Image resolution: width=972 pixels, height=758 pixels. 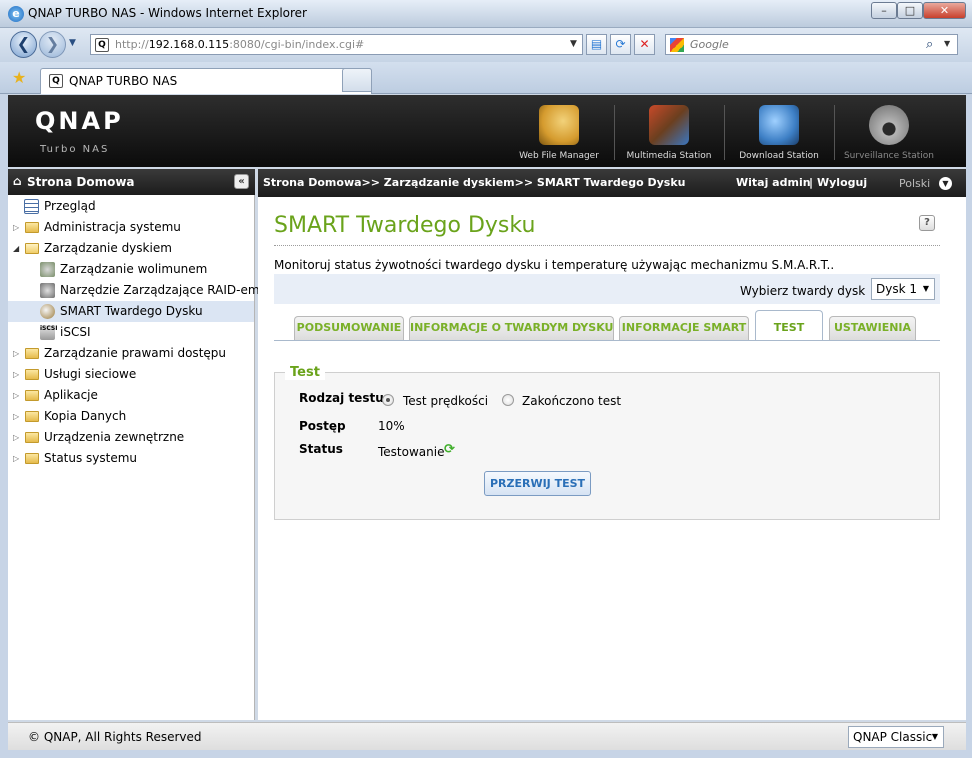 What do you see at coordinates (620, 44) in the screenshot?
I see `refresh-icon: ⟳` at bounding box center [620, 44].